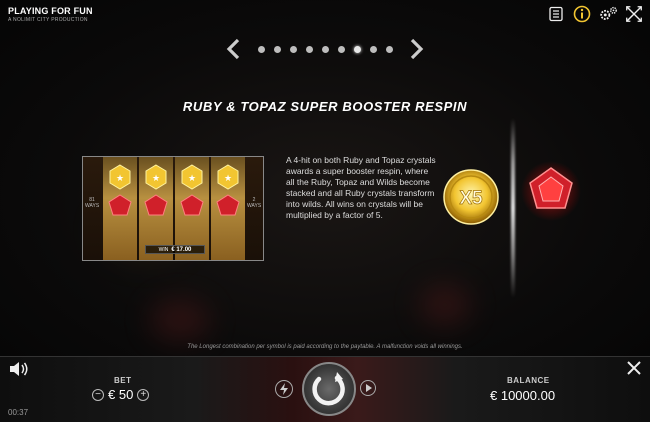 The height and width of the screenshot is (422, 650). I want to click on turbo-button, so click(284, 389).